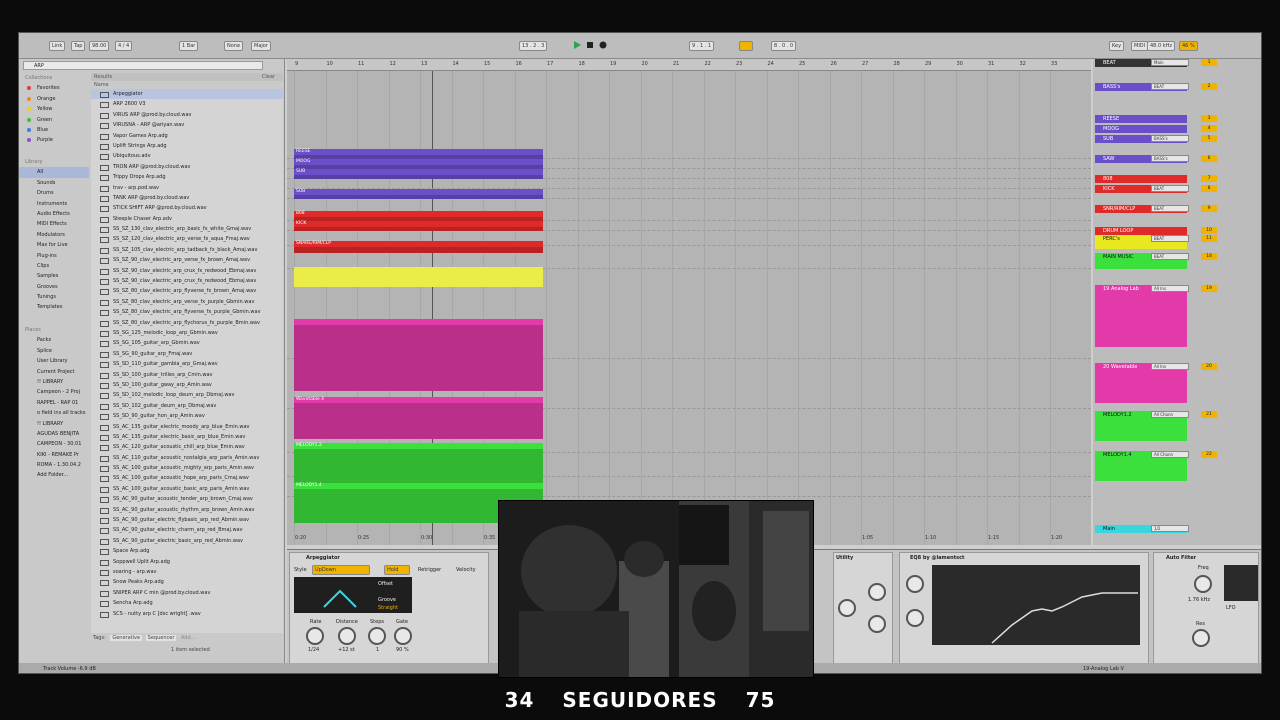 The width and height of the screenshot is (1280, 720). Describe the element at coordinates (1209, 238) in the screenshot. I see `track-number: 11` at that location.